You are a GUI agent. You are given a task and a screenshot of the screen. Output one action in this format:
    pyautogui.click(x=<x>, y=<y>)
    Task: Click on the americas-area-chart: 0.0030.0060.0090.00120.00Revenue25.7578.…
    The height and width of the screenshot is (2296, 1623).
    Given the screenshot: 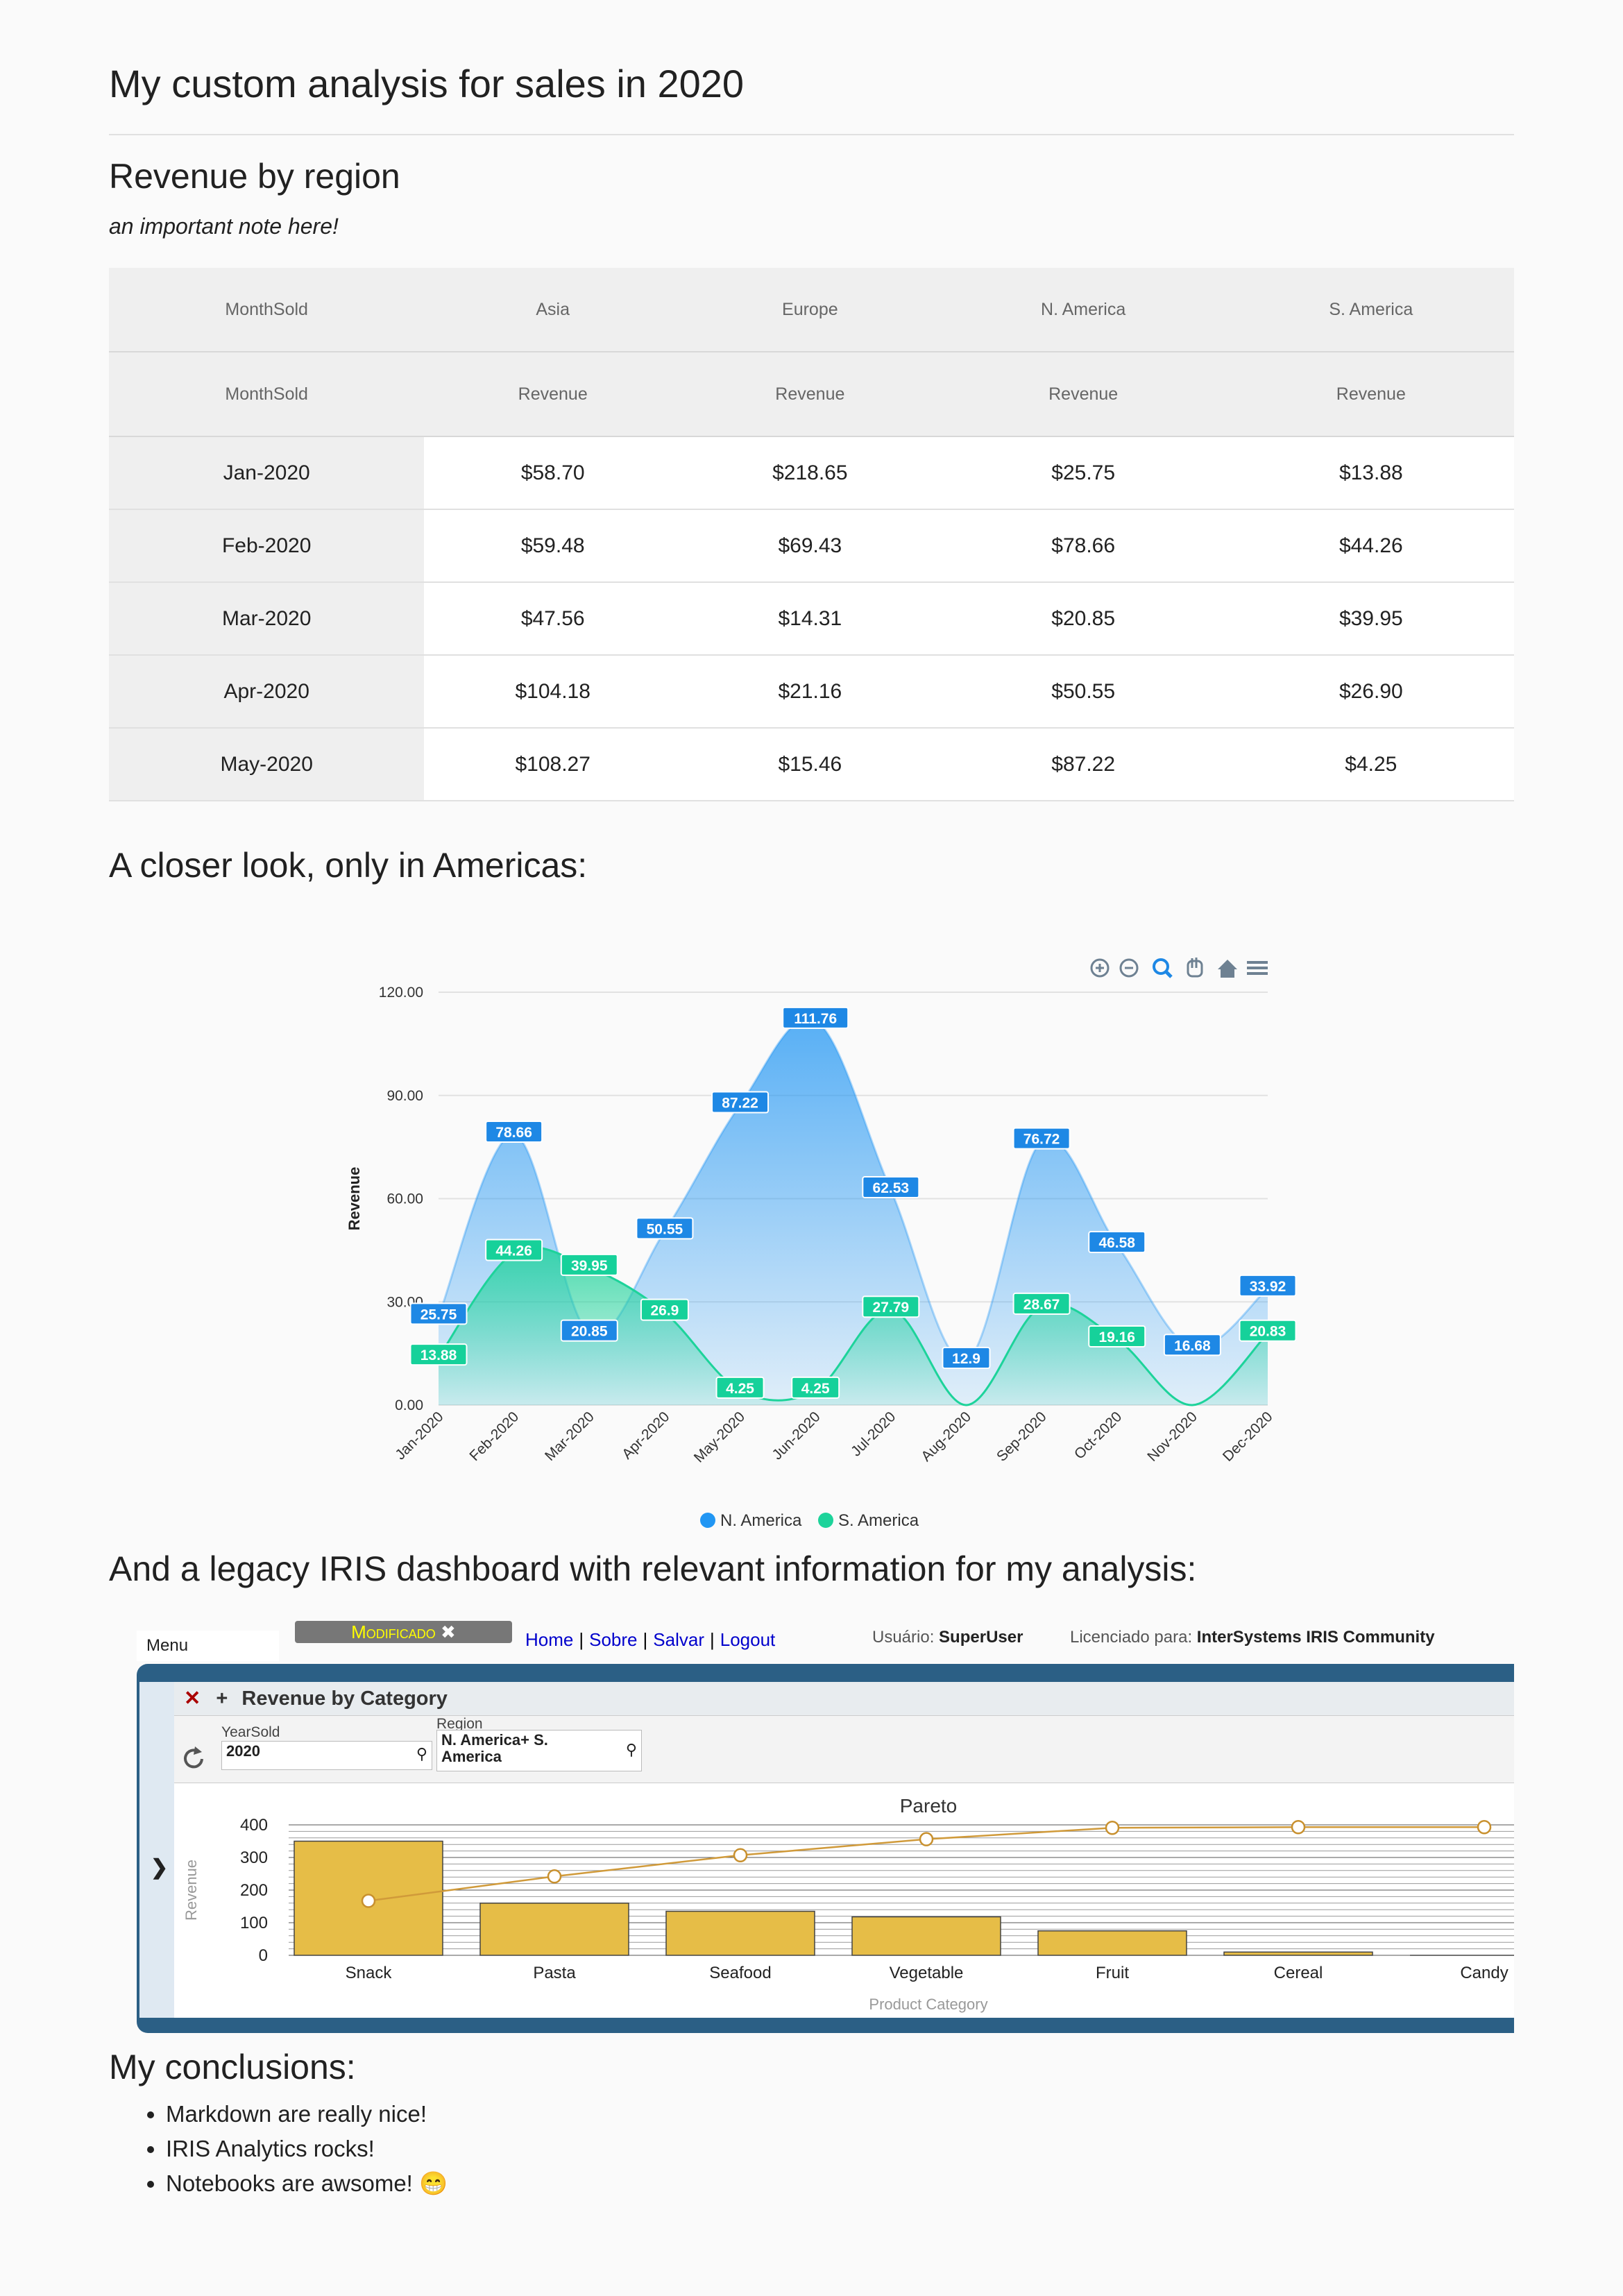 What is the action you would take?
    pyautogui.click(x=821, y=1244)
    